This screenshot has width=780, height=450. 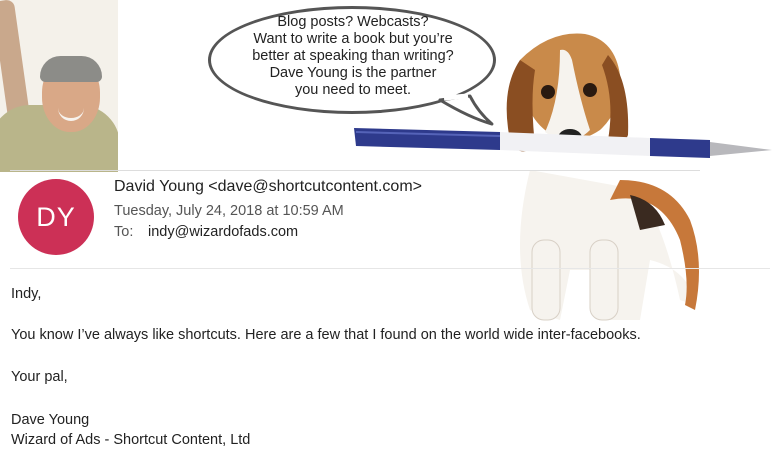 What do you see at coordinates (355, 170) in the screenshot?
I see `header-divider` at bounding box center [355, 170].